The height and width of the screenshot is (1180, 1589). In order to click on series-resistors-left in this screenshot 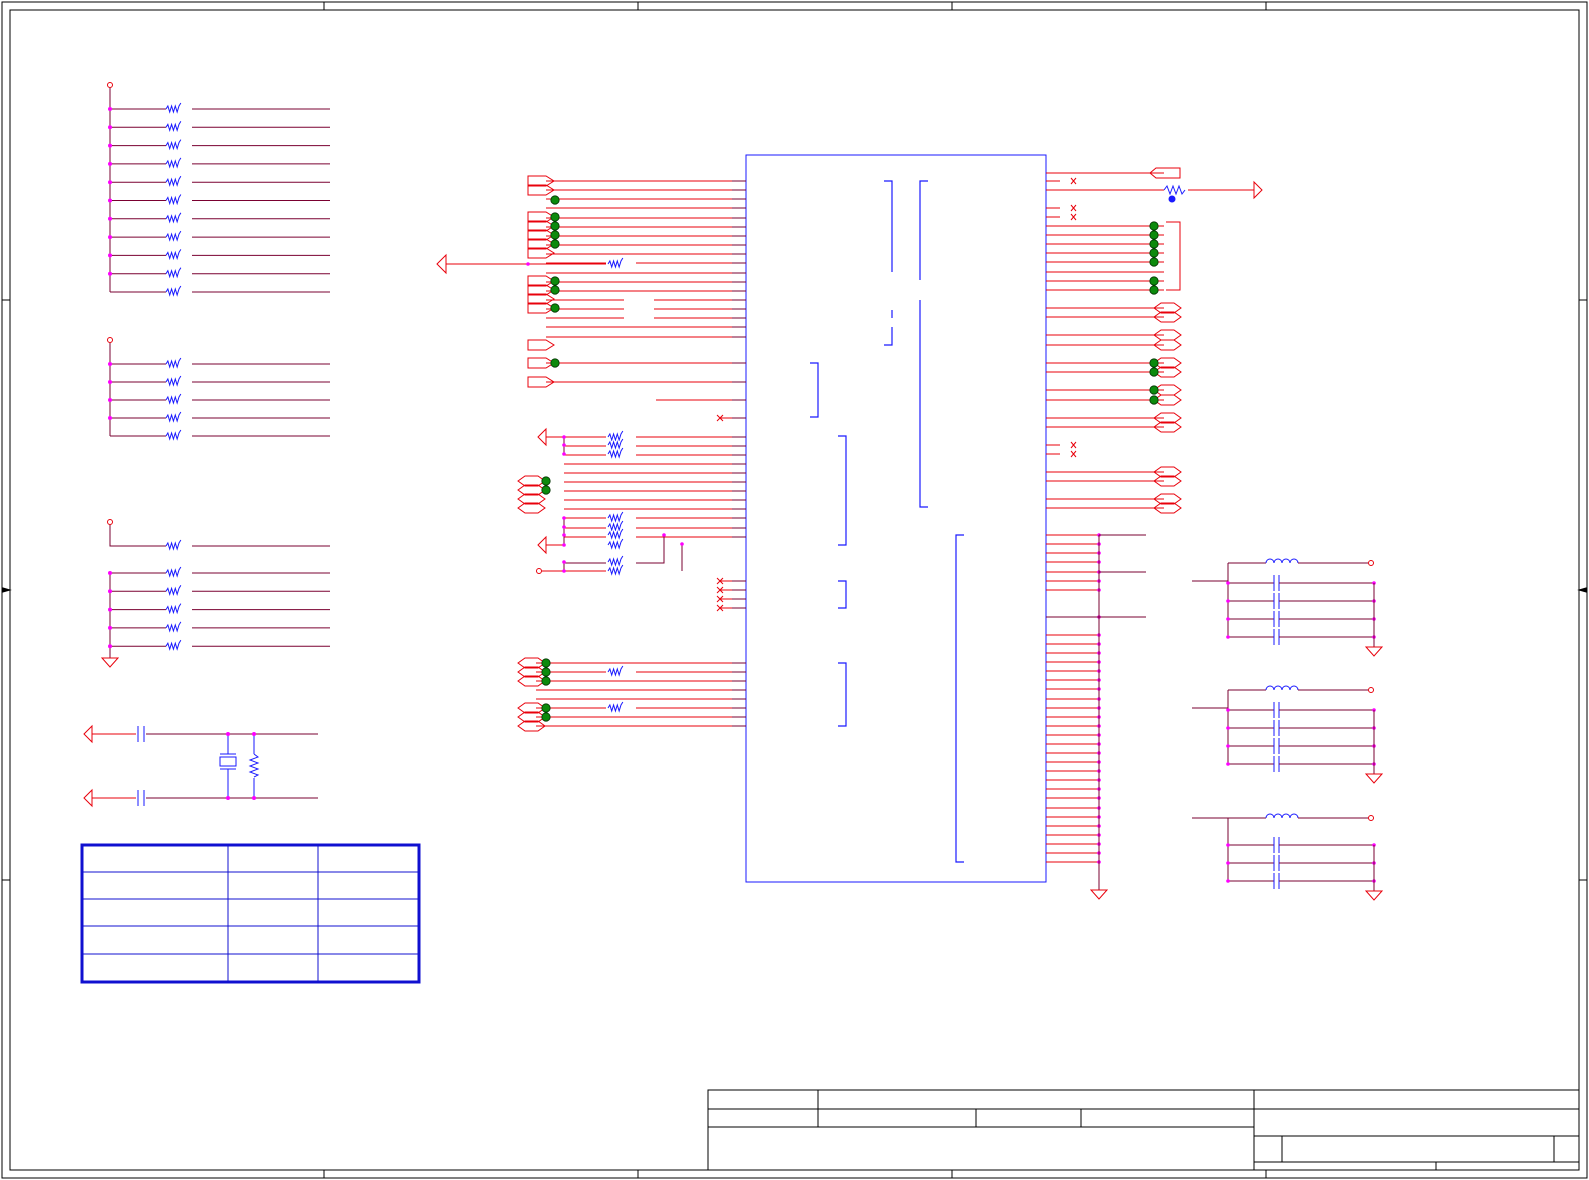, I will do `click(605, 485)`.